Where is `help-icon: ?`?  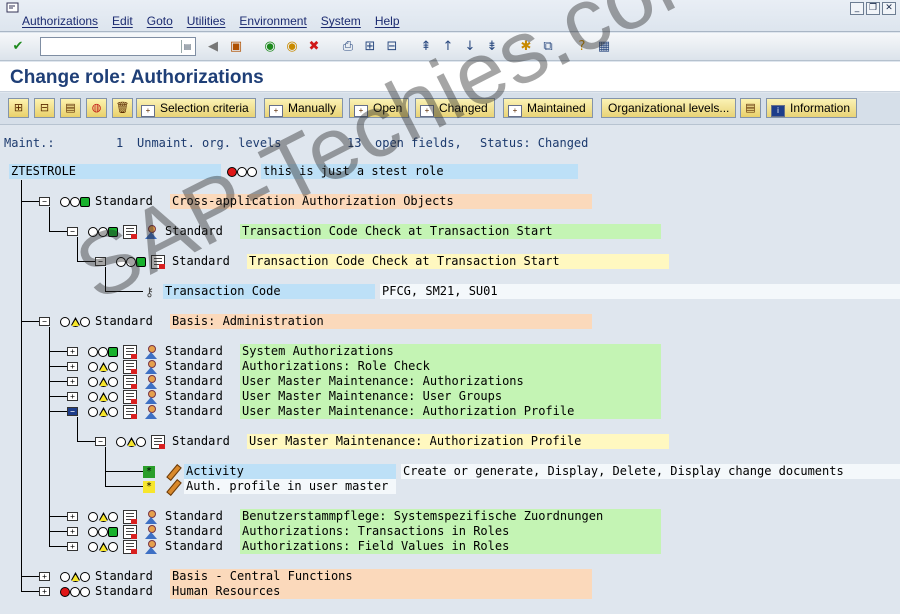 help-icon: ? is located at coordinates (582, 46).